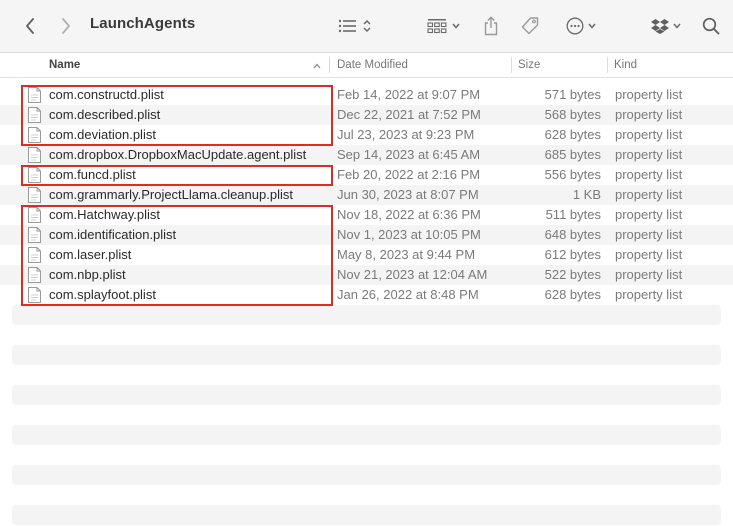 Image resolution: width=733 pixels, height=526 pixels. I want to click on view-options-button, so click(355, 26).